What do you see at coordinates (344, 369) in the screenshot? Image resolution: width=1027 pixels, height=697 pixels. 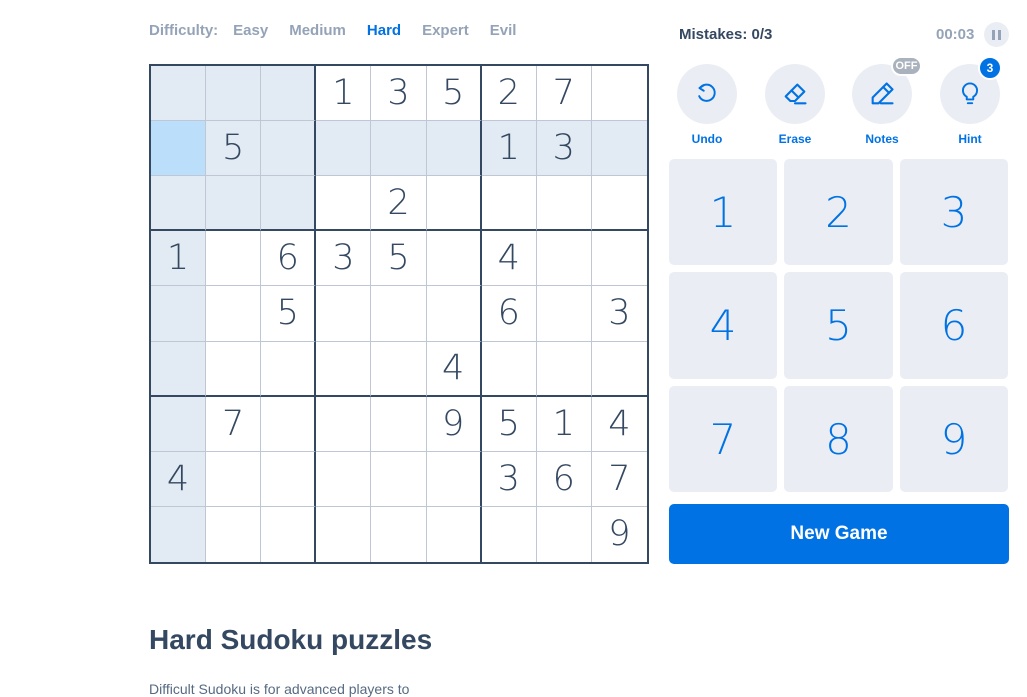 I see `sudoku-cell-r6c4` at bounding box center [344, 369].